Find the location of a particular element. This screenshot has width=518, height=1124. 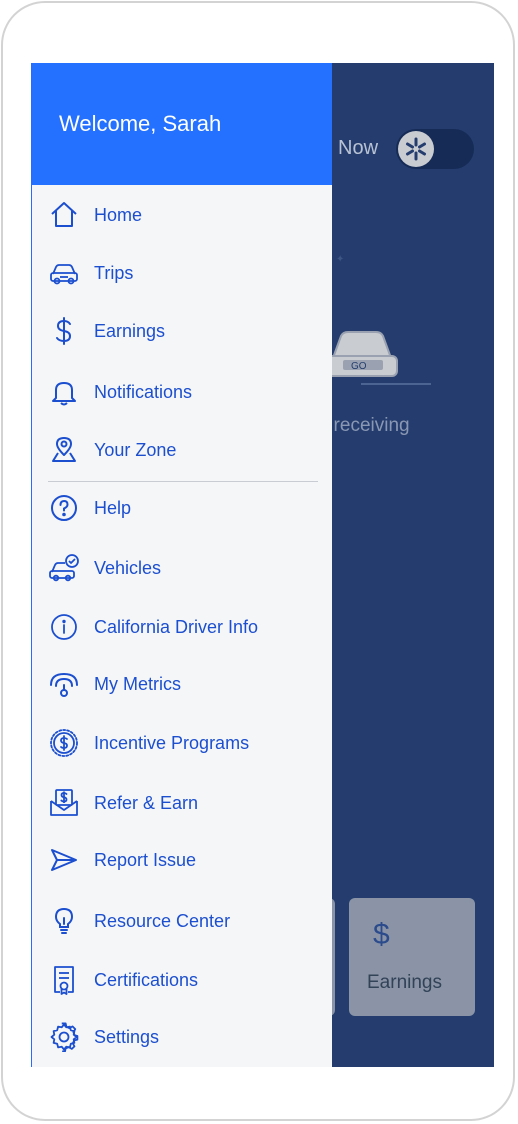

send-icon is located at coordinates (64, 860).